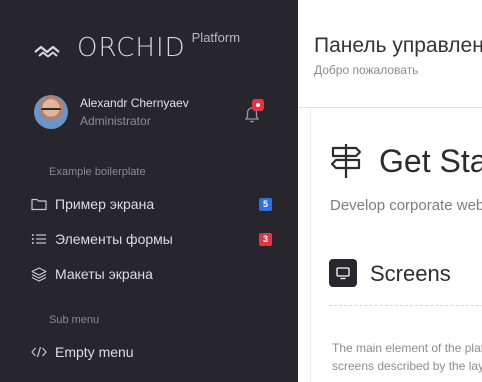 This screenshot has width=482, height=382. Describe the element at coordinates (104, 274) in the screenshot. I see `menu-item-label: Макеты экрана` at that location.